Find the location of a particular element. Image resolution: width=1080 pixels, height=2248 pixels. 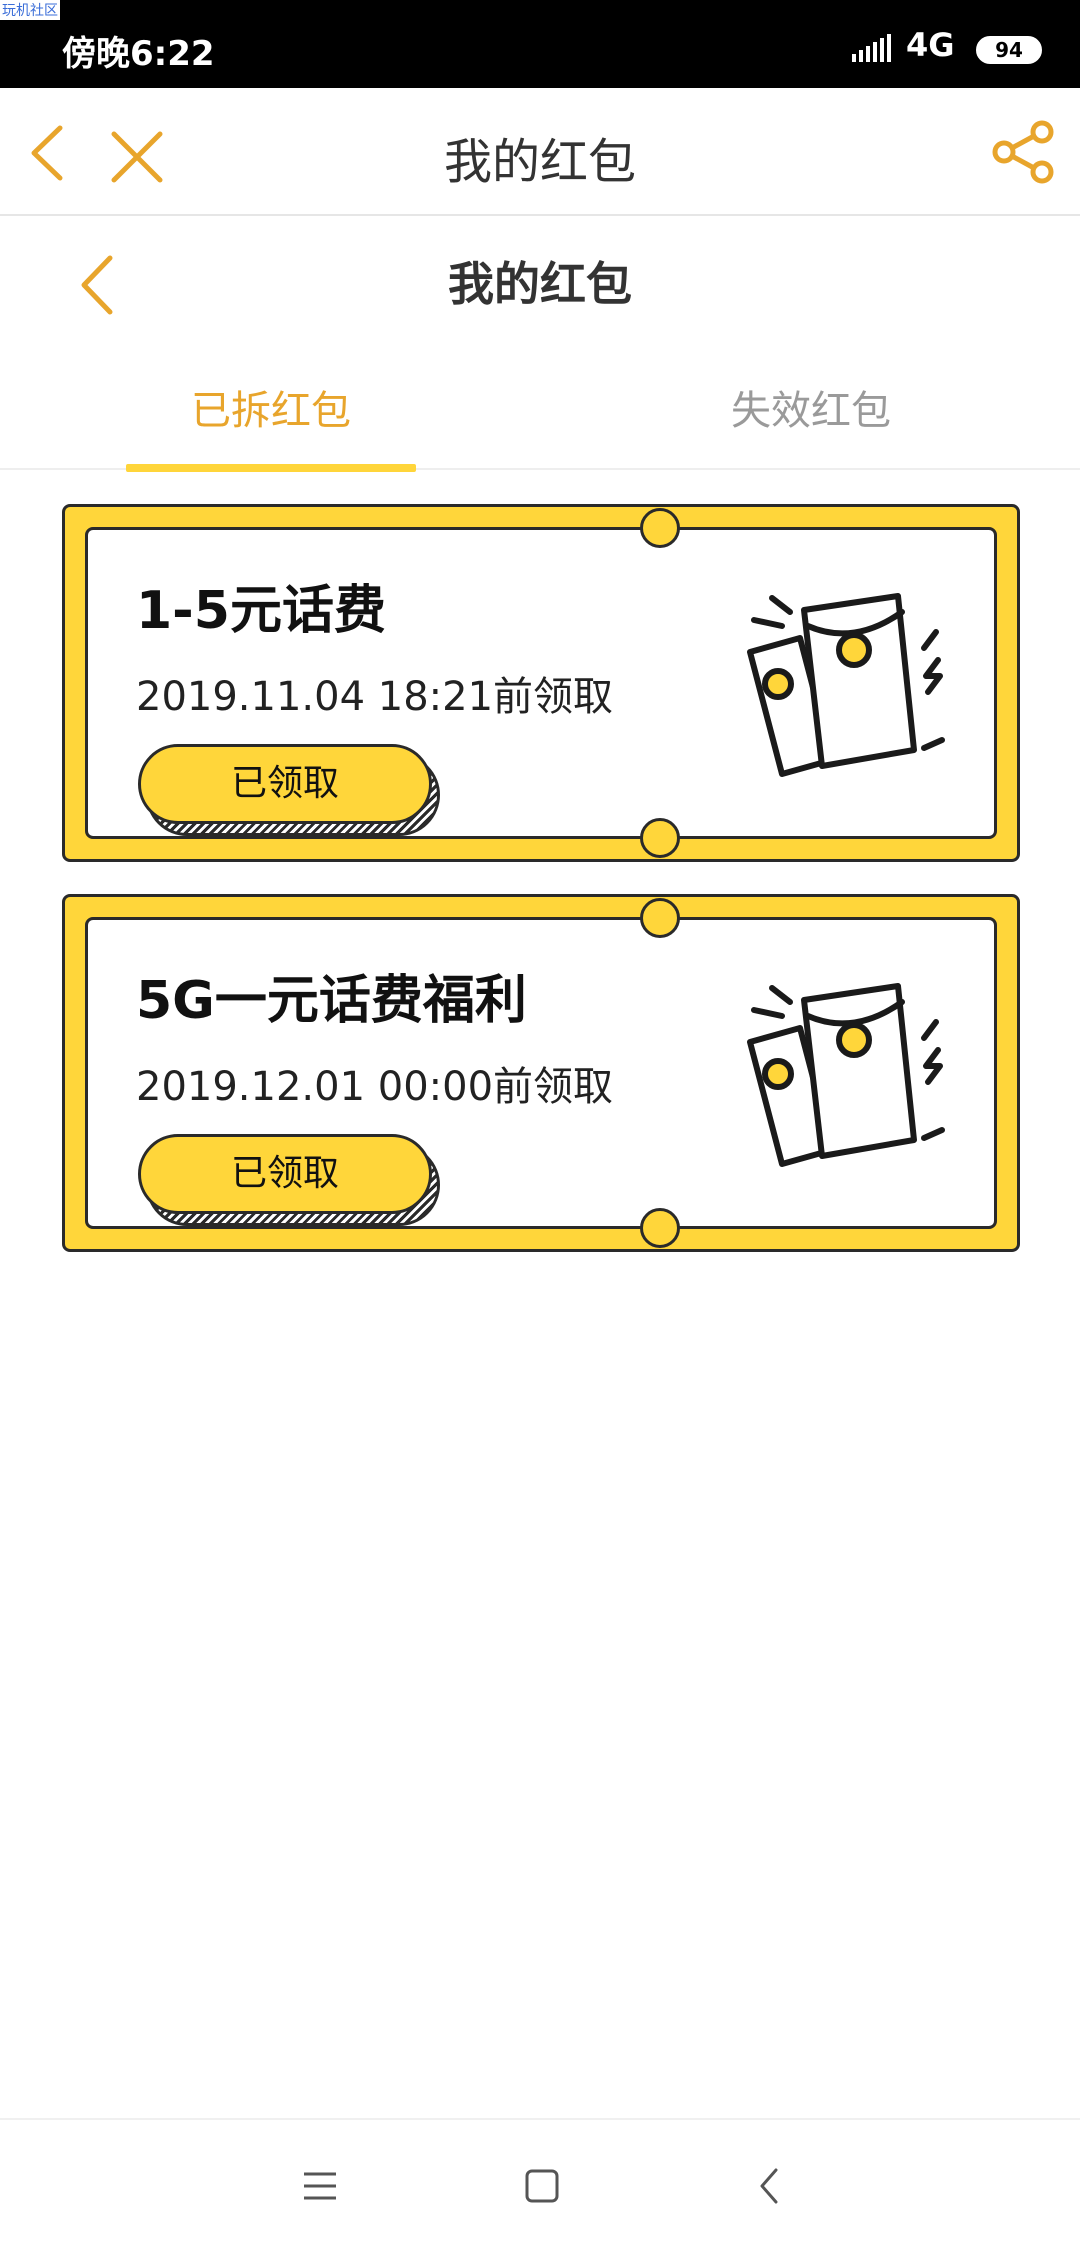

coupon-body: 1-5元话费 2019.11.04 18:21前领取 已领取 is located at coordinates (541, 683).